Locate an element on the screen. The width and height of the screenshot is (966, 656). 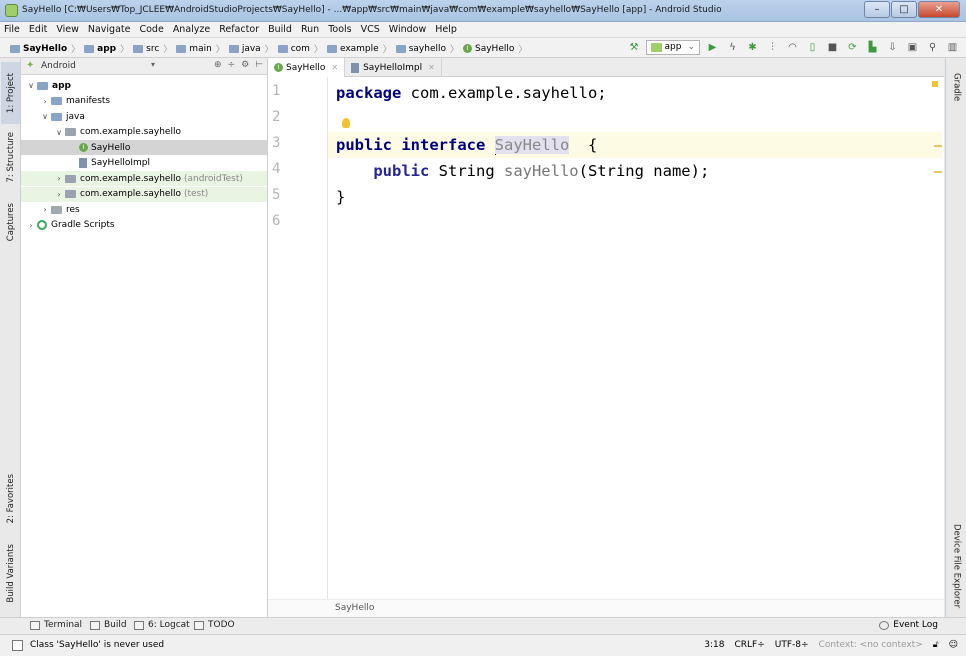
tree-item: ∨ com.example.sayhello is located at coordinates (144, 132).